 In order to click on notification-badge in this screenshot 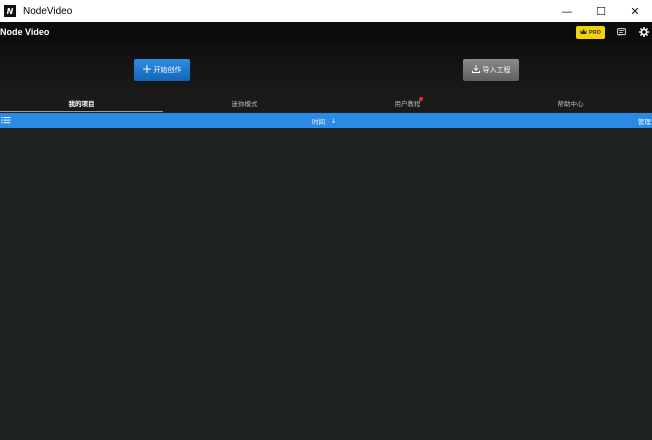, I will do `click(421, 99)`.